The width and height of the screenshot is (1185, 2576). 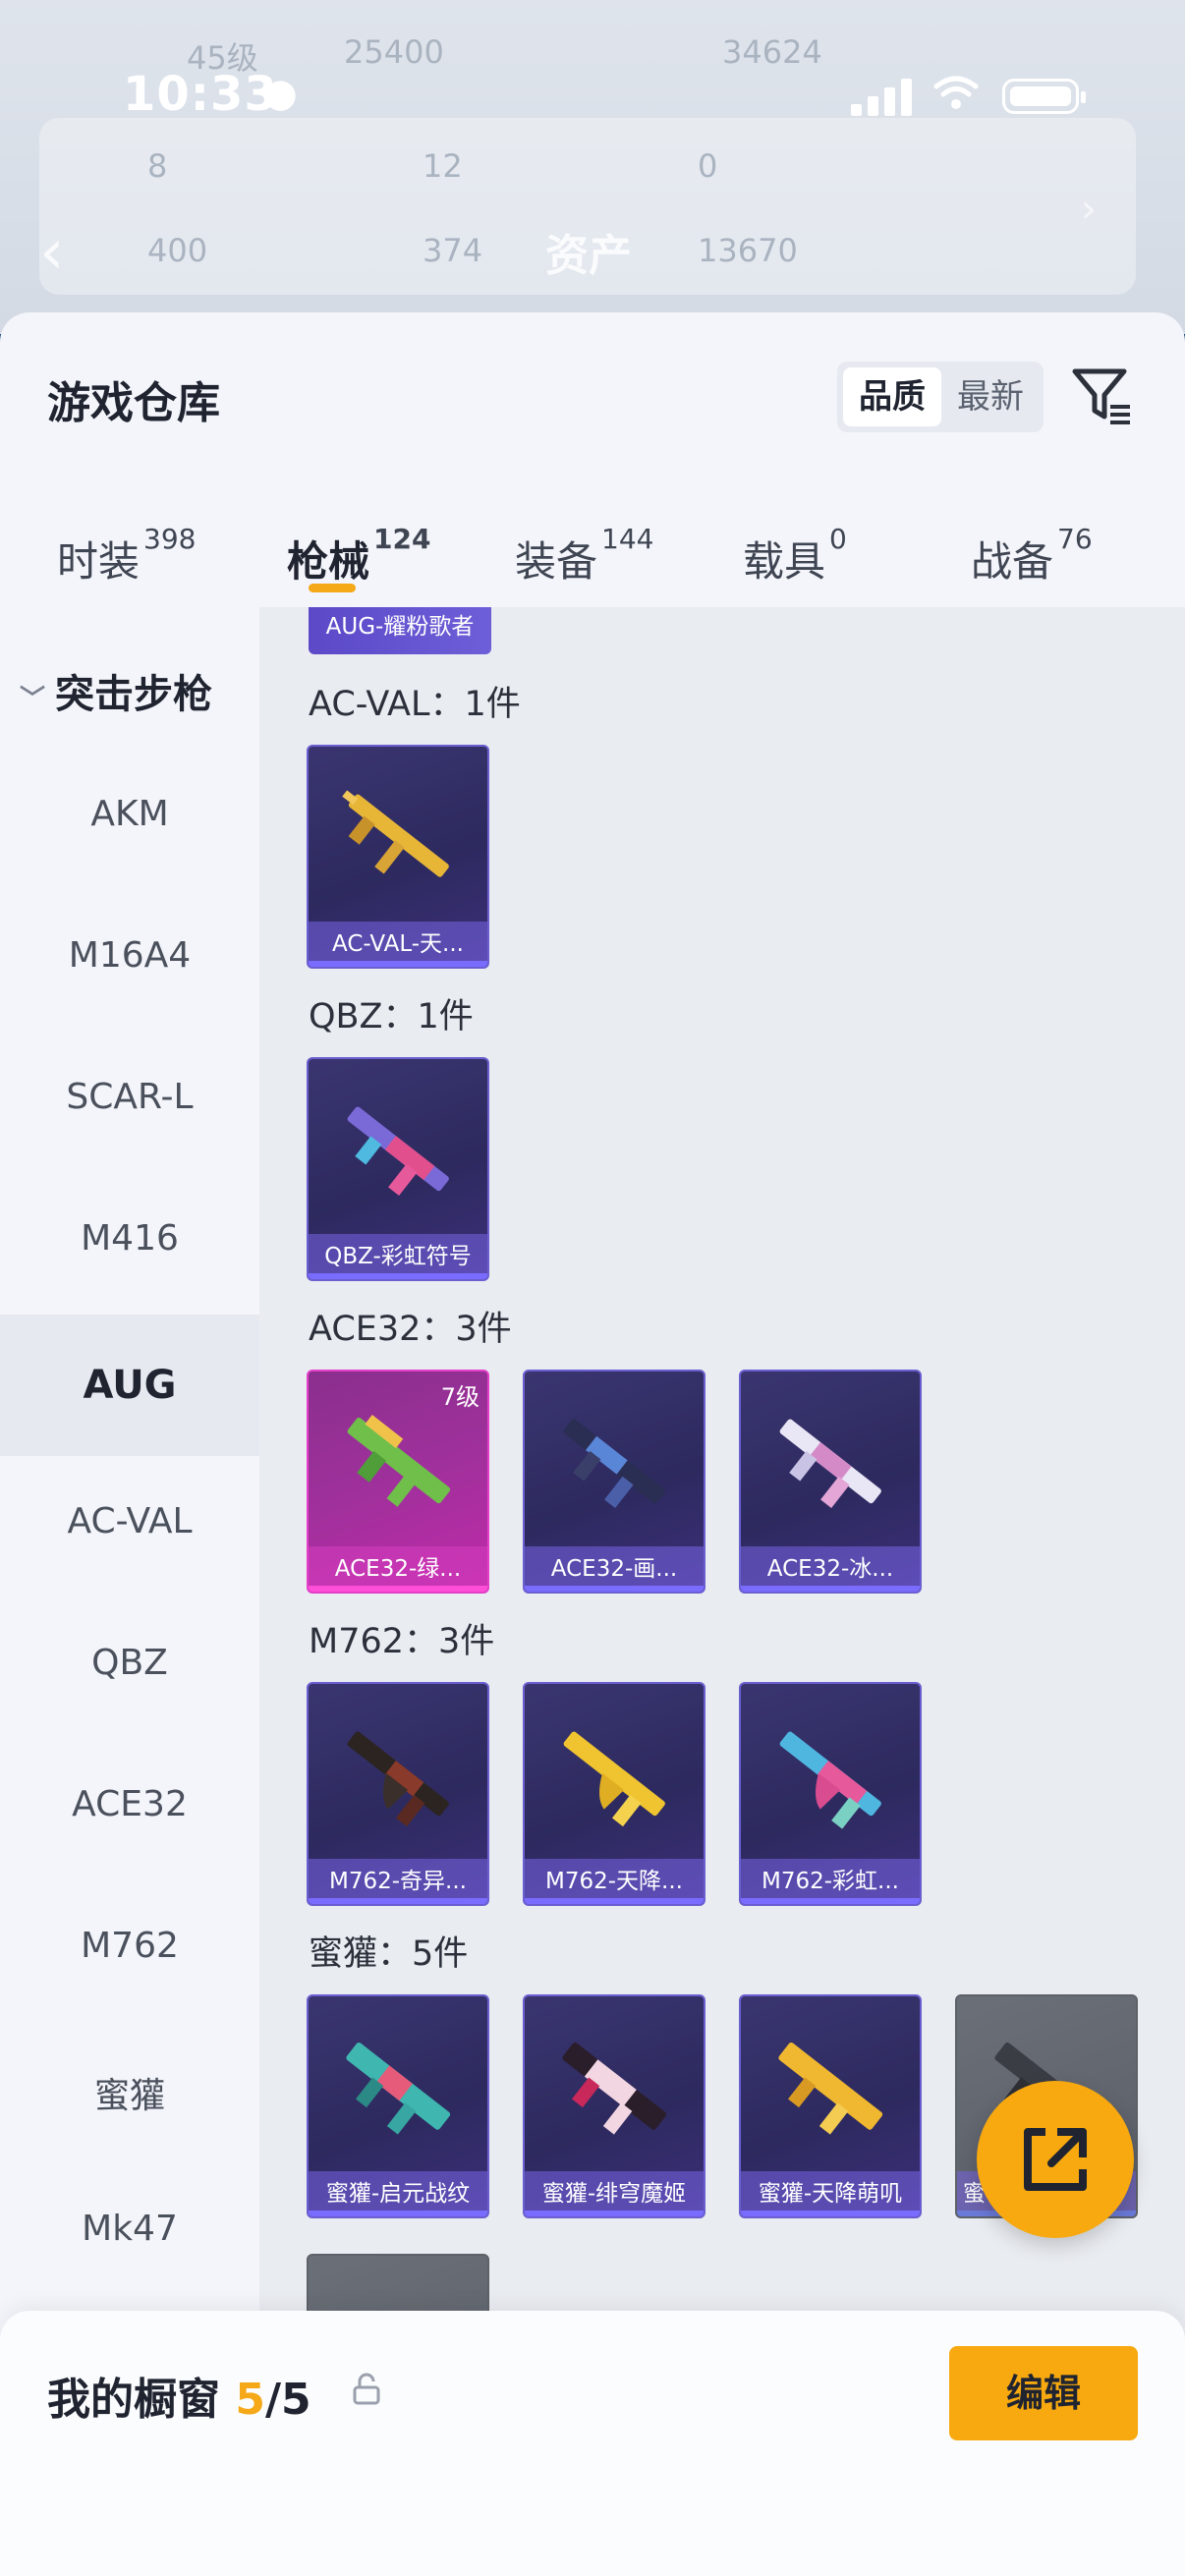 What do you see at coordinates (170, 539) in the screenshot?
I see `tab-count: 398` at bounding box center [170, 539].